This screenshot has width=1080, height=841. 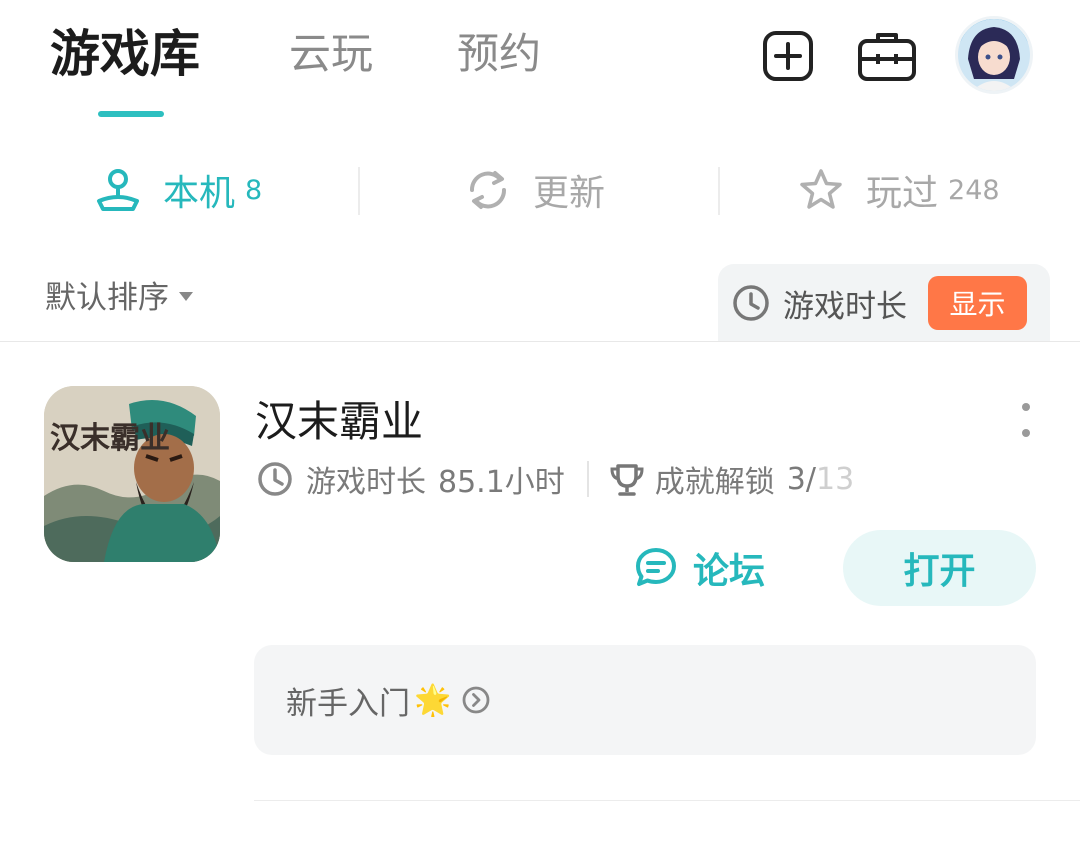 I want to click on avatar-image, so click(x=994, y=55).